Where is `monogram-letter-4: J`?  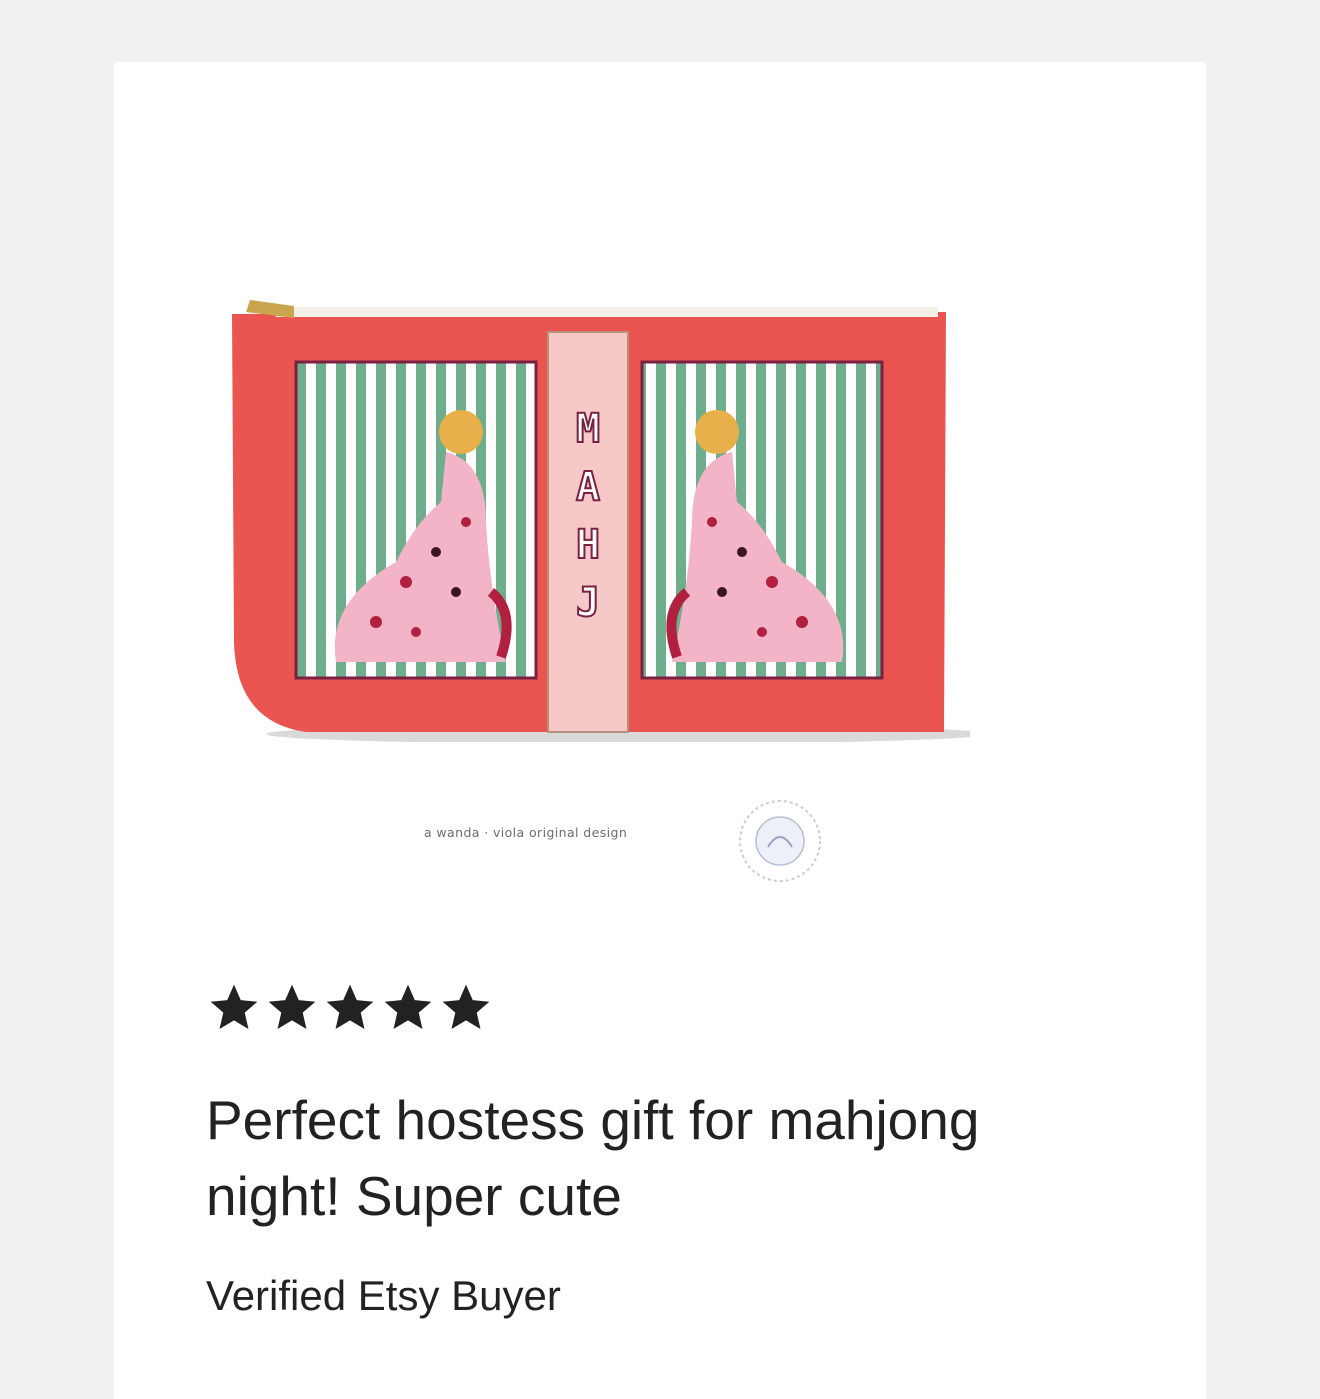 monogram-letter-4: J is located at coordinates (588, 603).